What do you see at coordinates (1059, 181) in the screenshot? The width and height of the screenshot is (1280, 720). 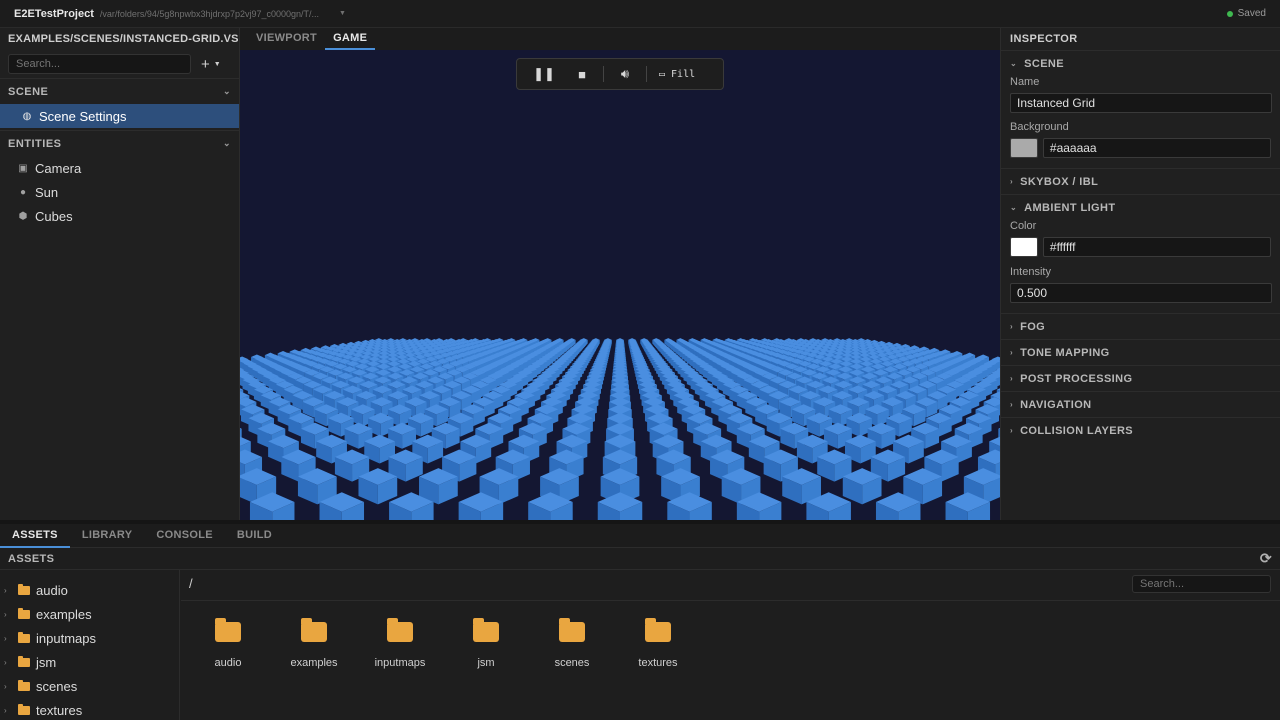 I see `section-label: SKYBOX / IBL` at bounding box center [1059, 181].